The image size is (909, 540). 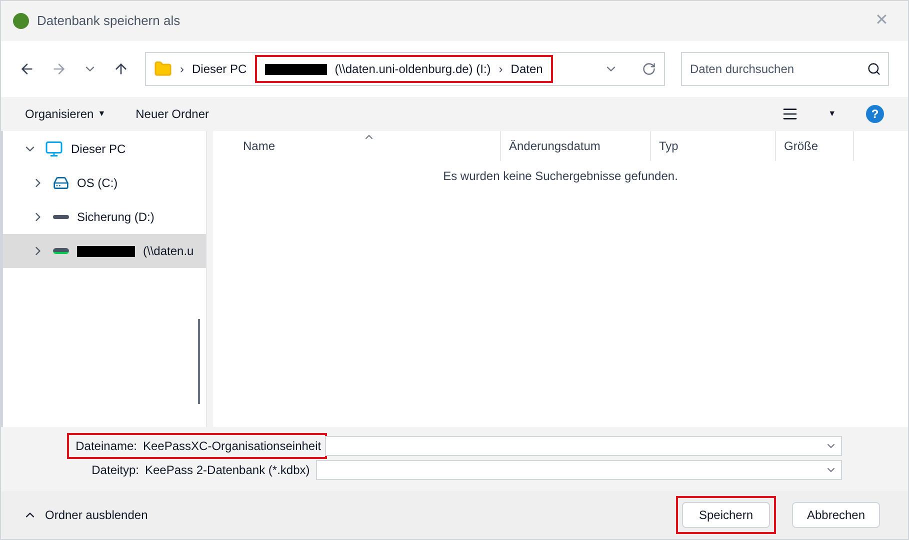 I want to click on refresh-icon, so click(x=649, y=69).